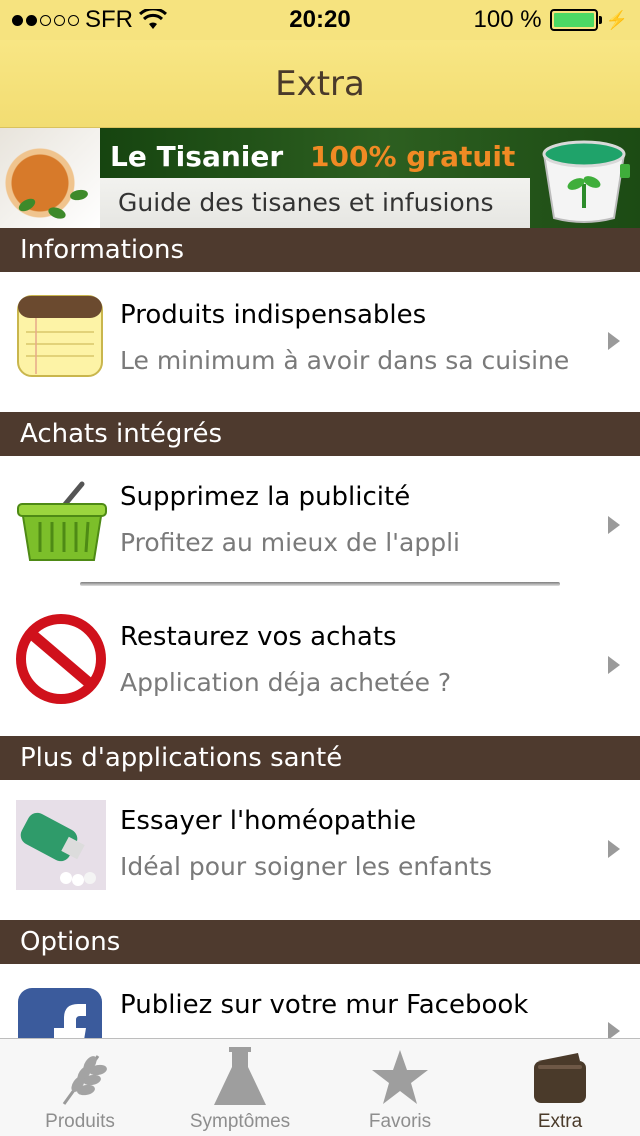 This screenshot has height=1136, width=640. I want to click on navigation-bar: Extra, so click(320, 84).